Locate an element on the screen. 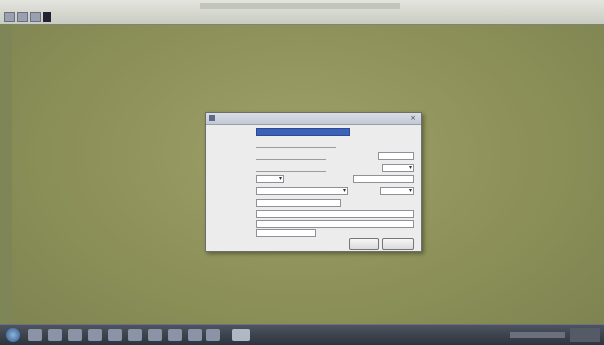  desktop-edge is located at coordinates (6, 174).